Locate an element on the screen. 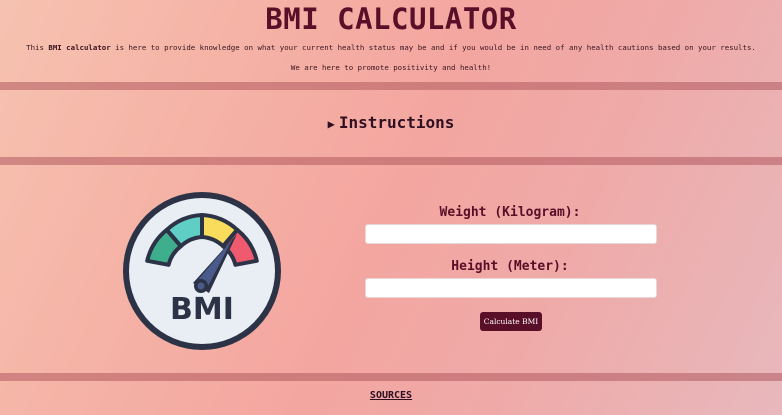 This screenshot has height=415, width=782. weight-input is located at coordinates (511, 234).